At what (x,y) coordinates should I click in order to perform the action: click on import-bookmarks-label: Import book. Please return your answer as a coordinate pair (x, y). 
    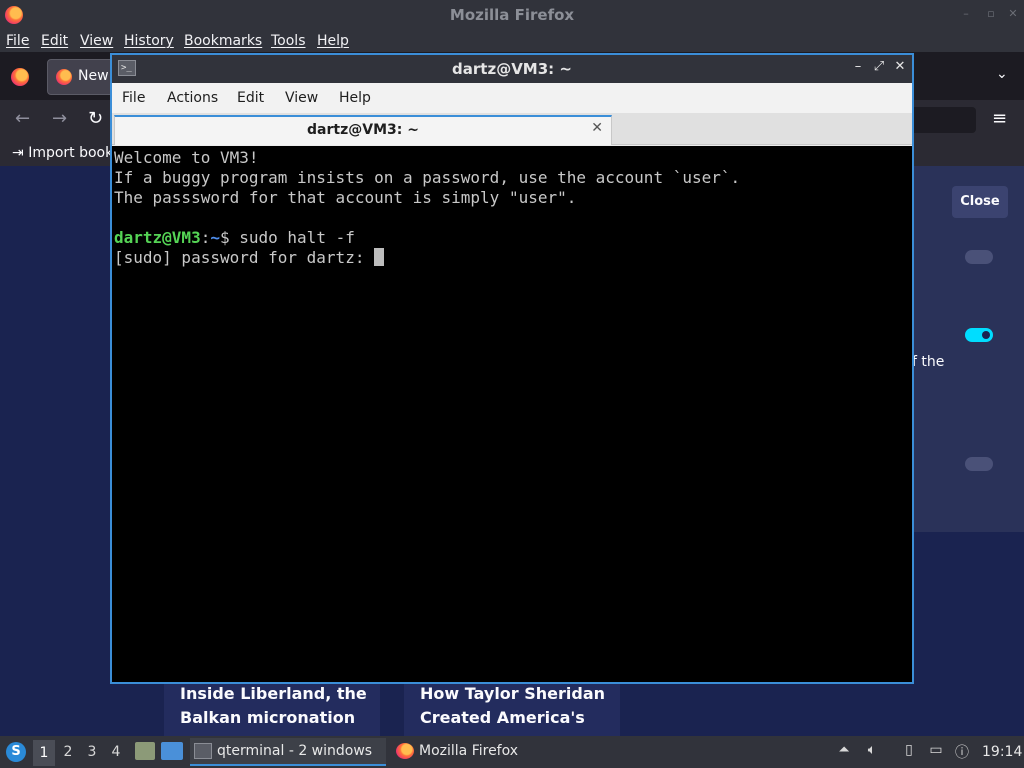
    Looking at the image, I should click on (71, 153).